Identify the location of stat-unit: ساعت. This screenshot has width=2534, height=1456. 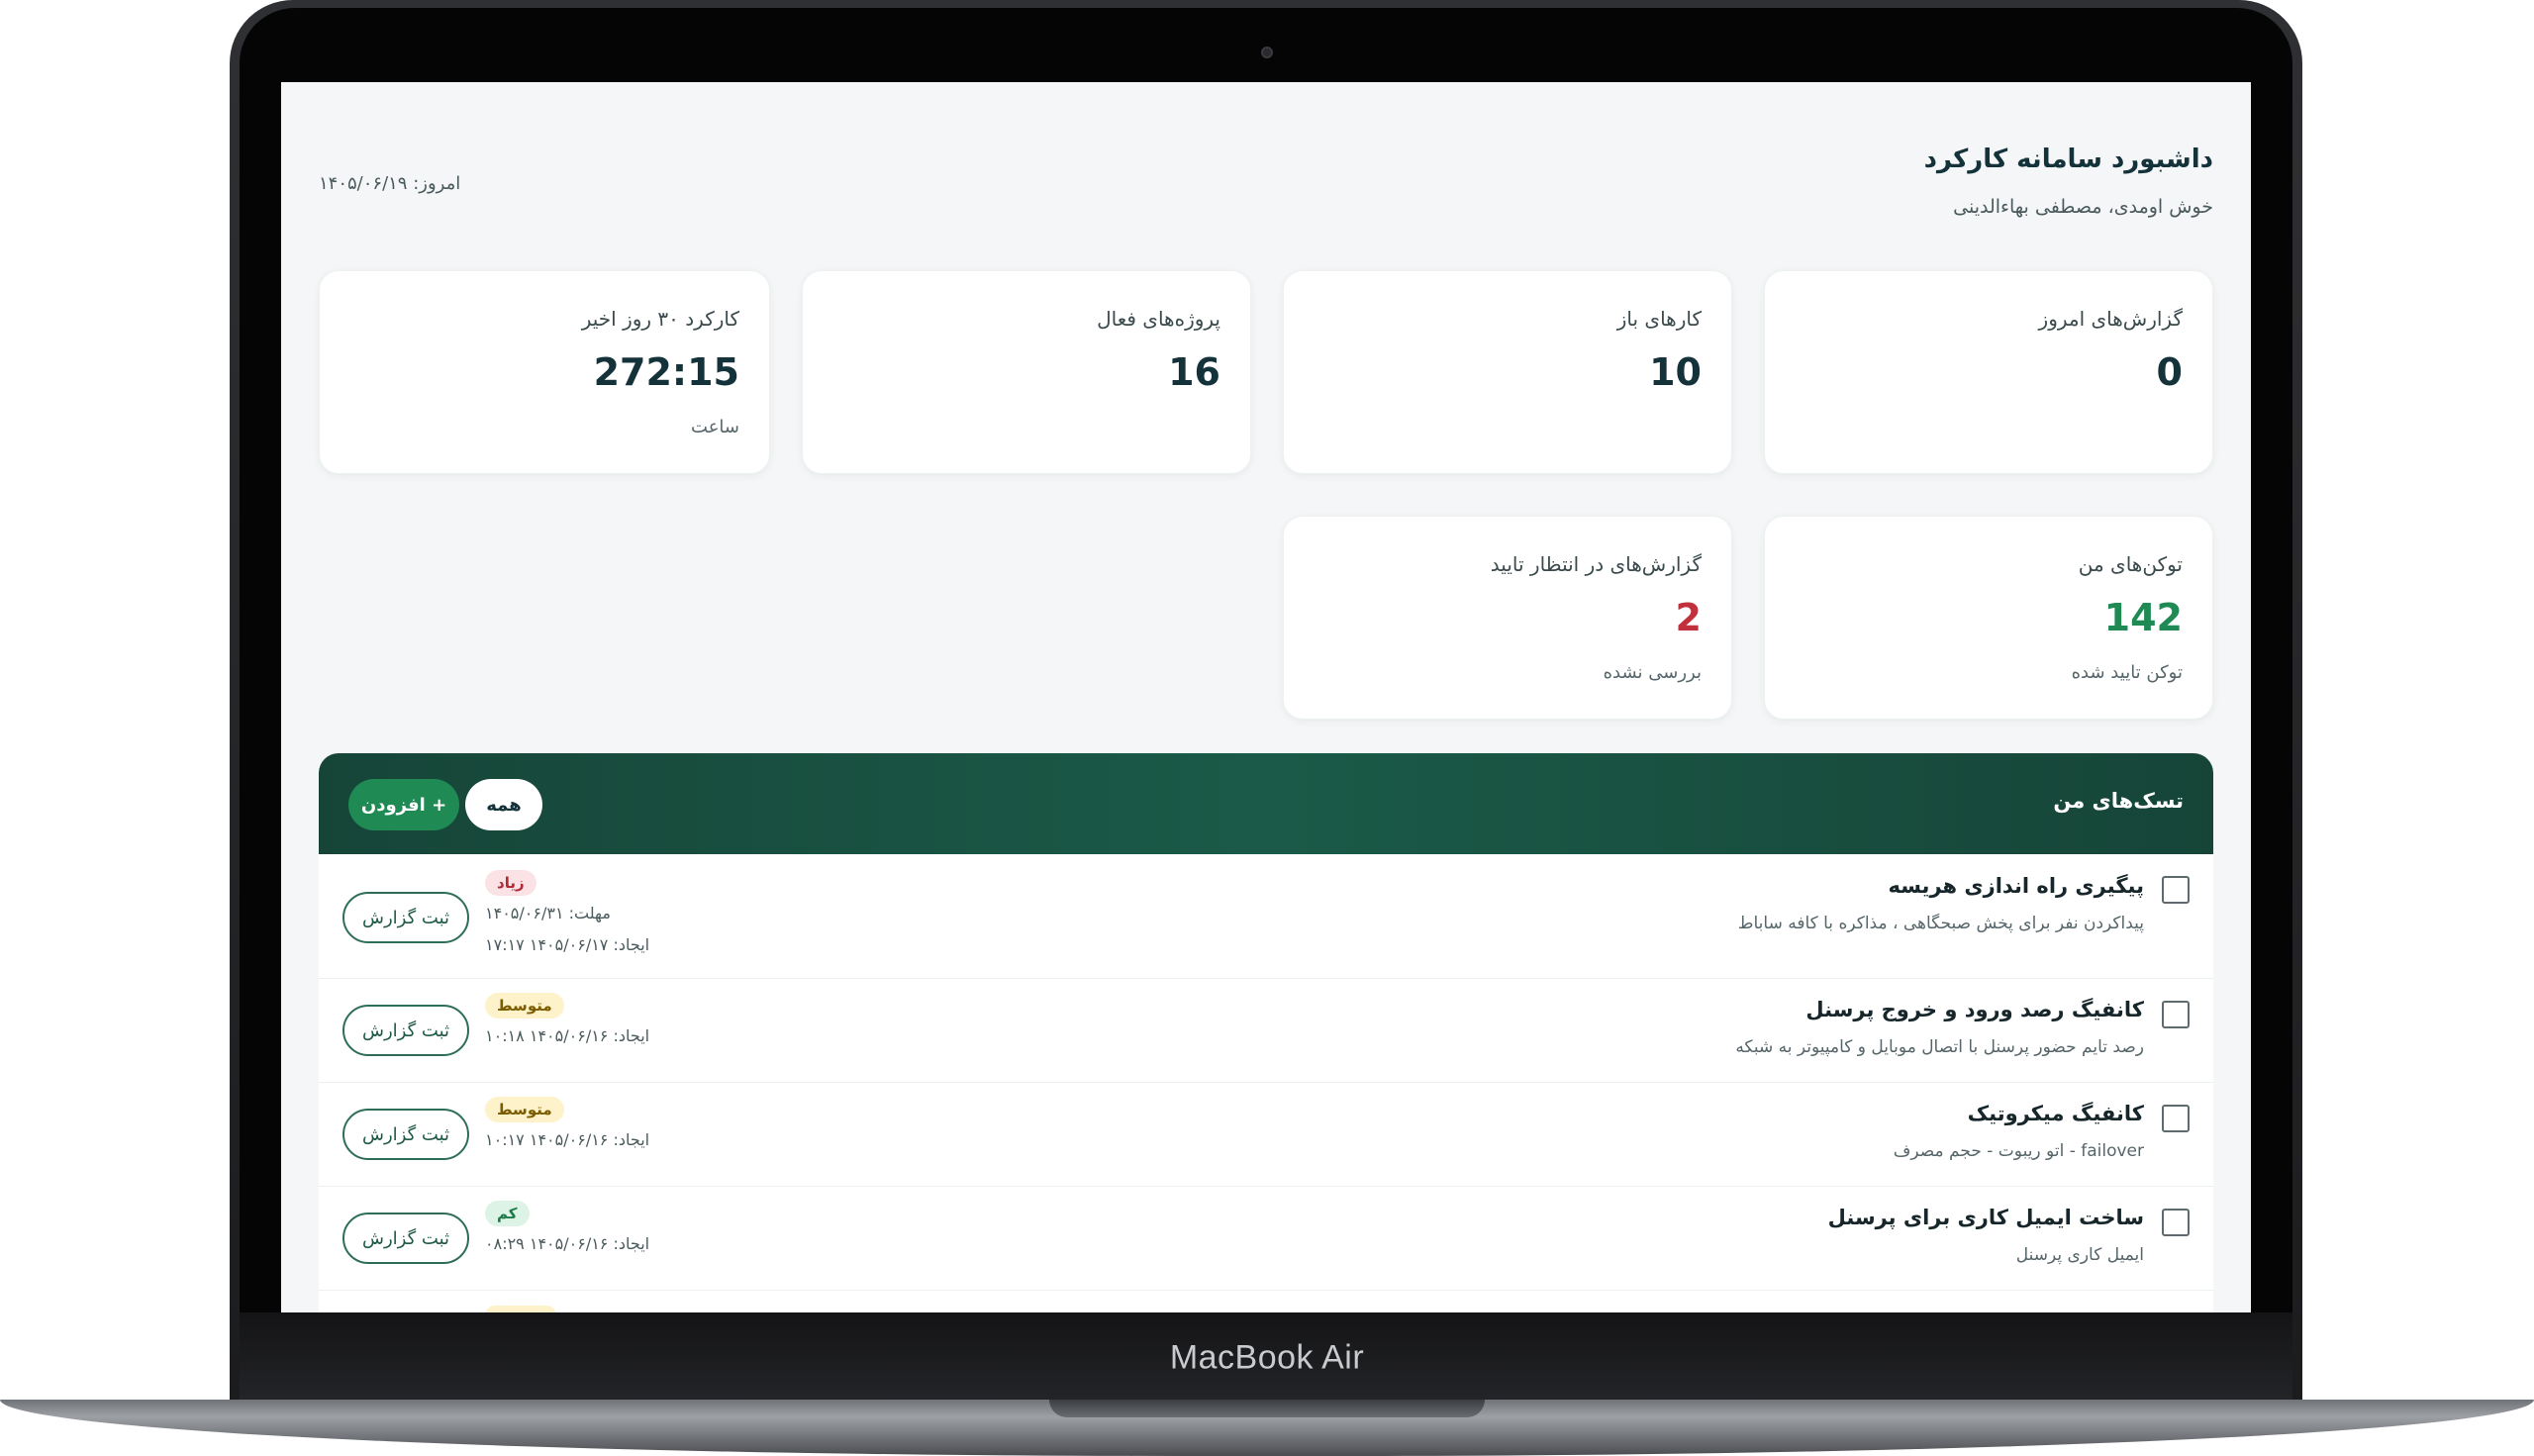
(715, 427).